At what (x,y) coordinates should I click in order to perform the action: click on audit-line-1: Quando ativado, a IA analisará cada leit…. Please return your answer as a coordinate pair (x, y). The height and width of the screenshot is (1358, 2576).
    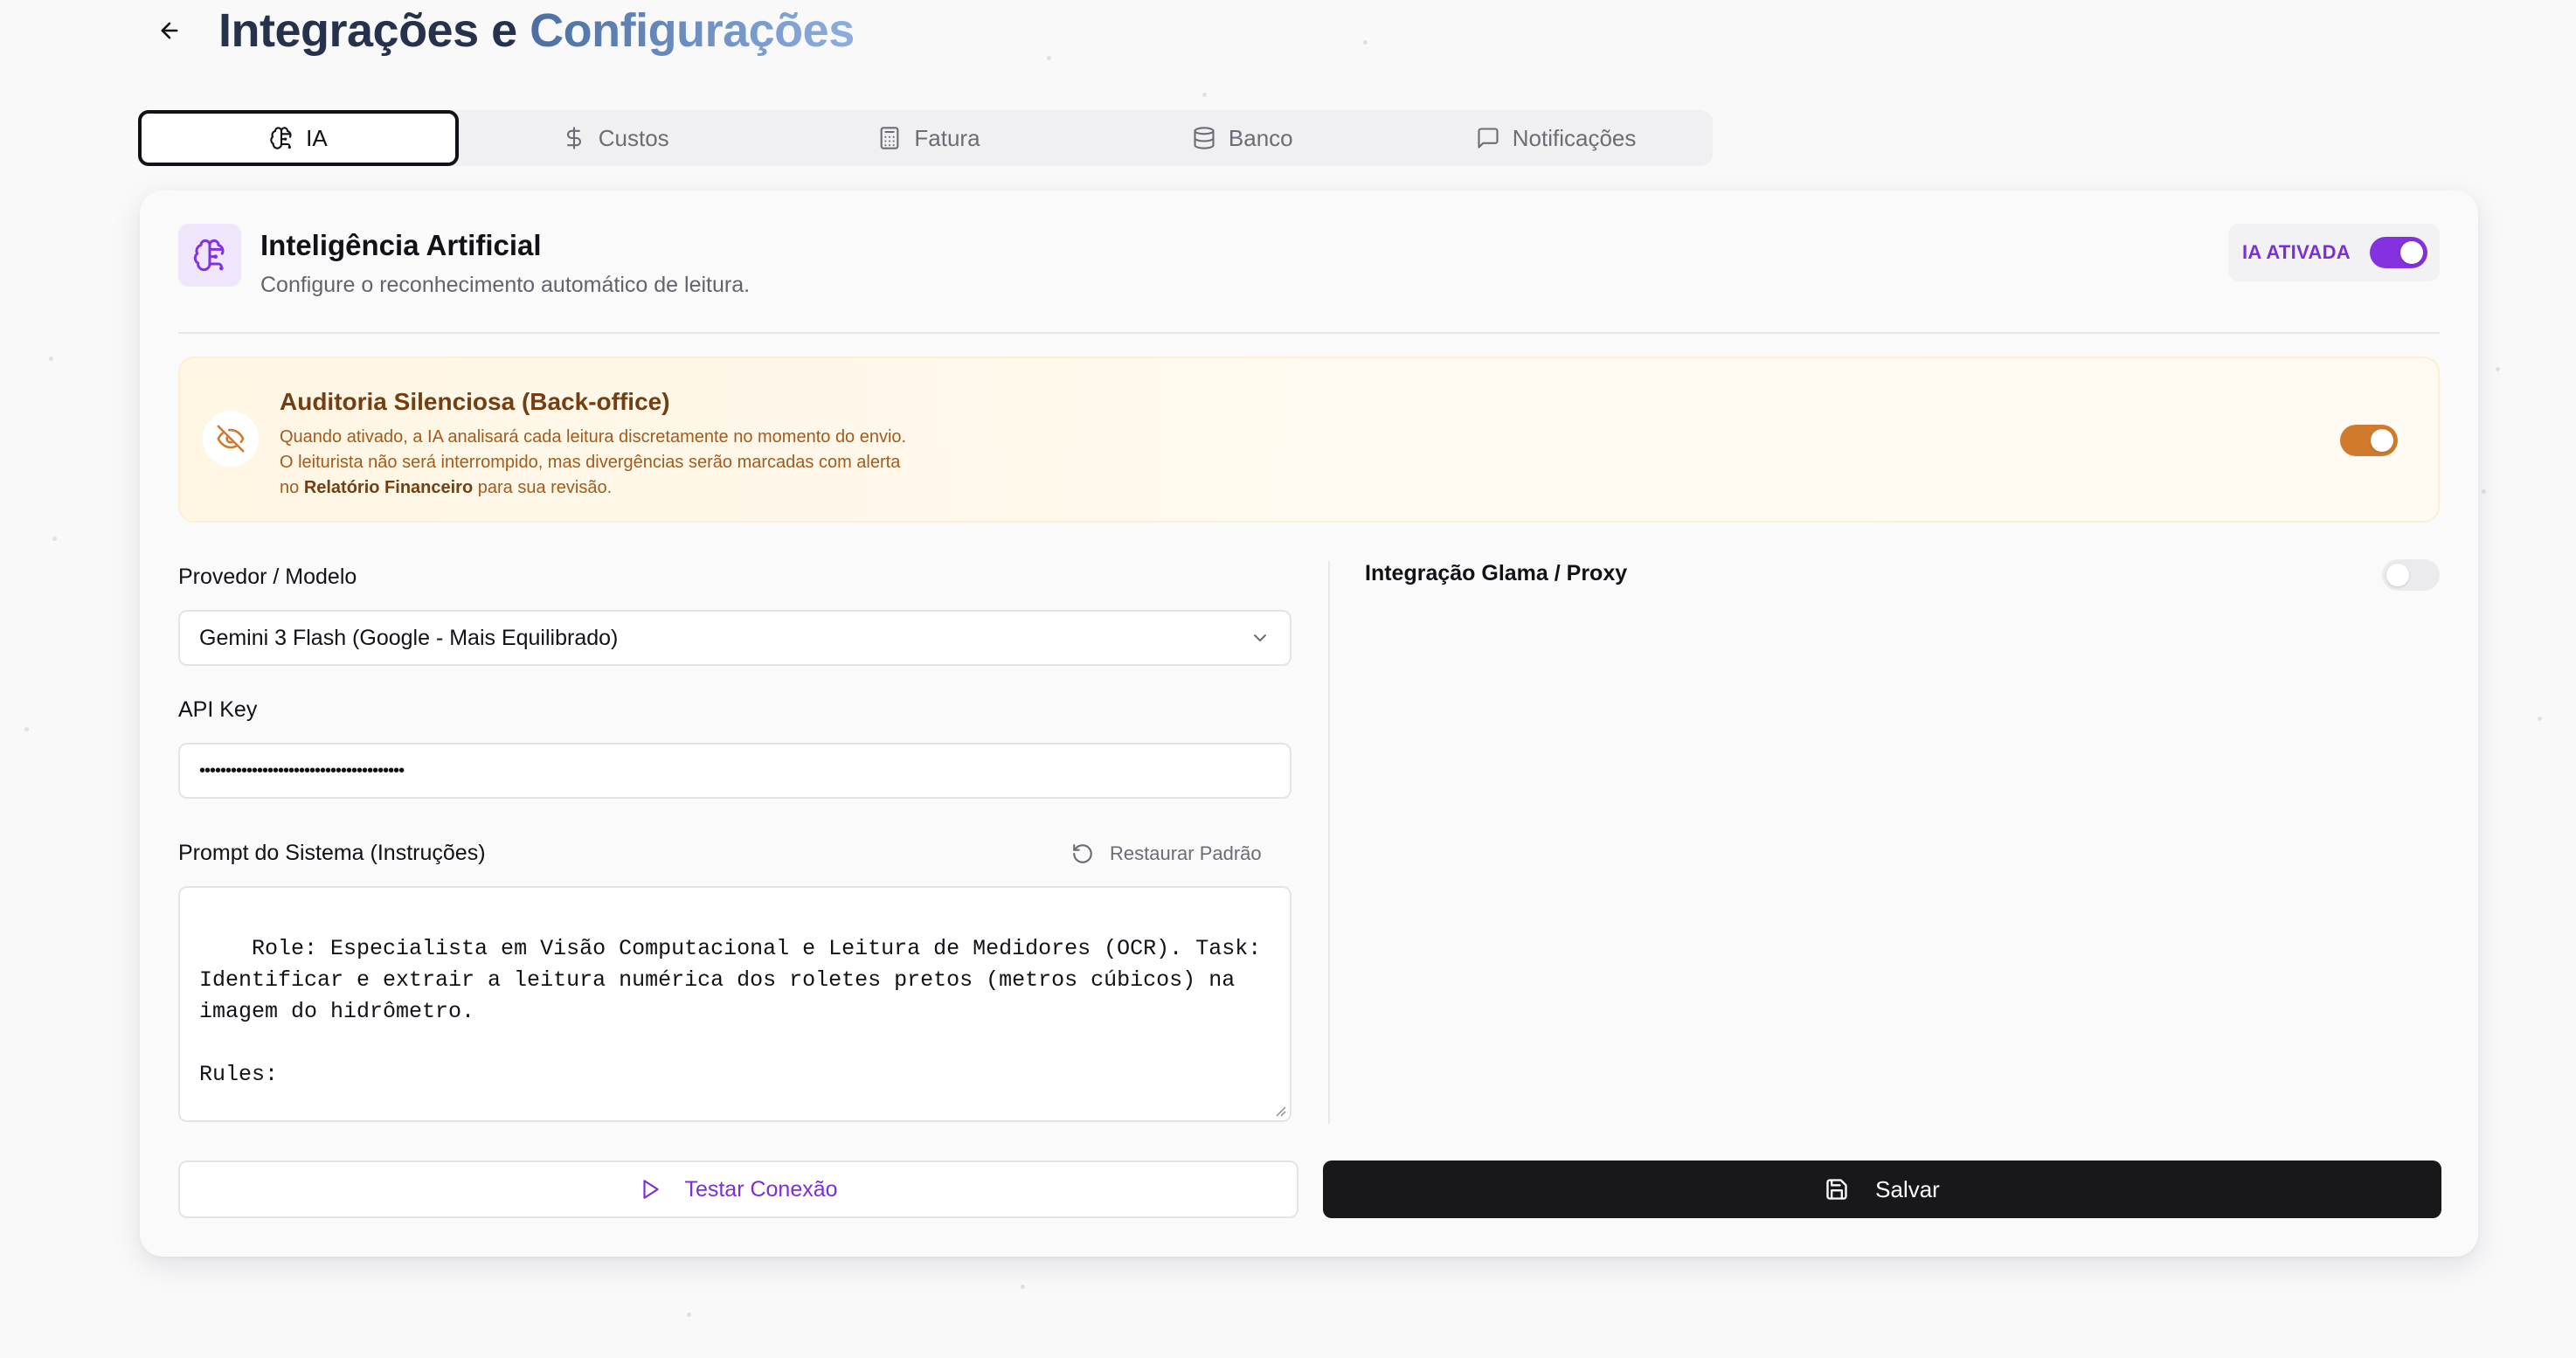
    Looking at the image, I should click on (593, 437).